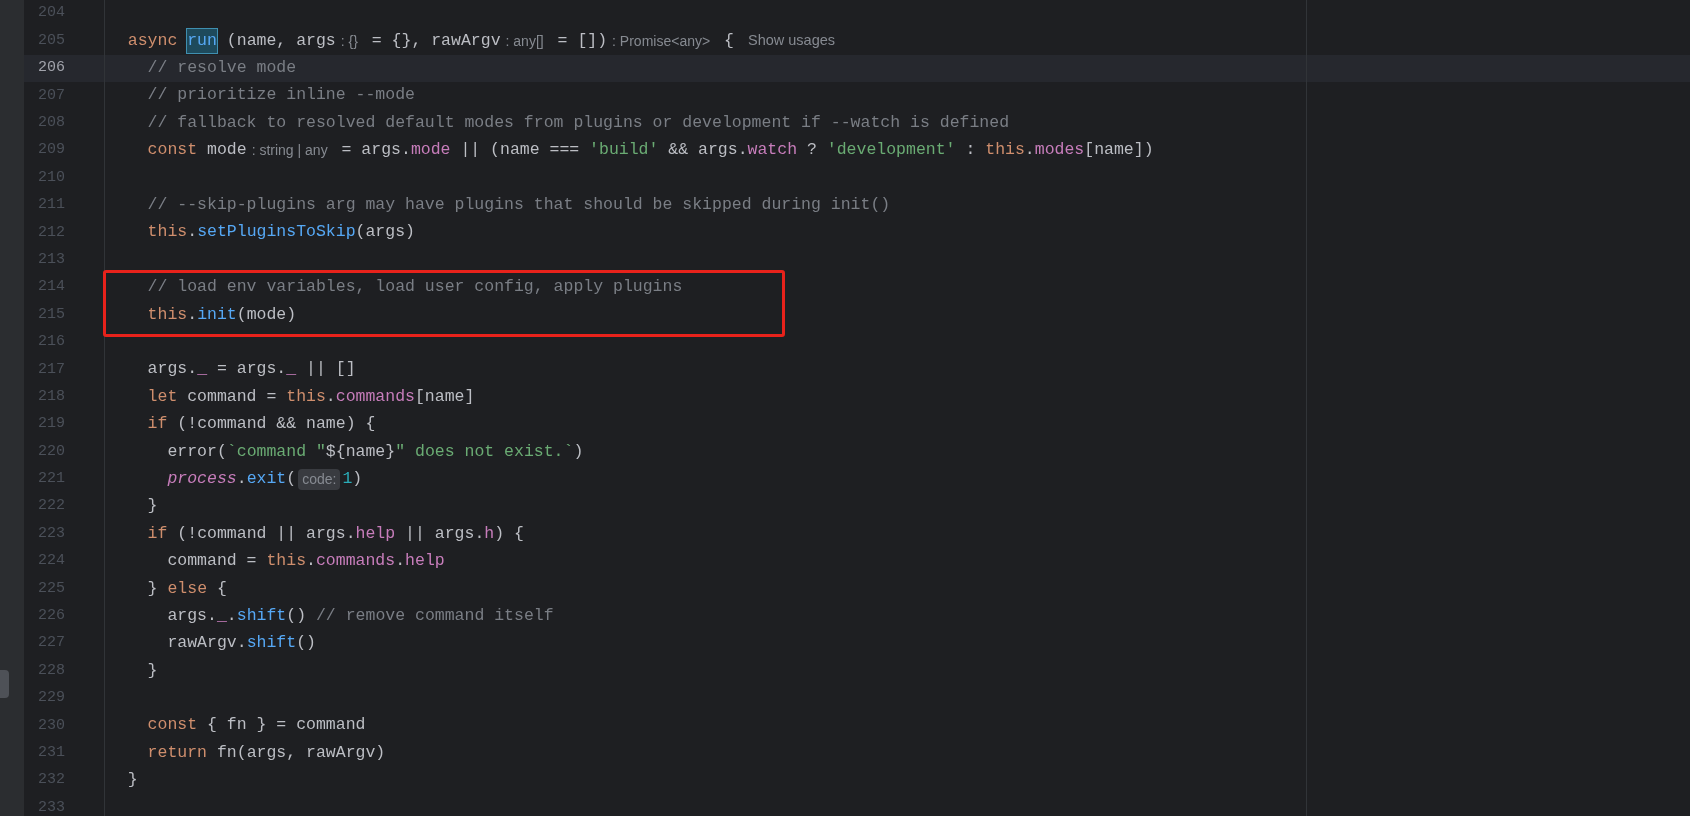 The image size is (1690, 816). What do you see at coordinates (152, 40) in the screenshot?
I see `code-text: async` at bounding box center [152, 40].